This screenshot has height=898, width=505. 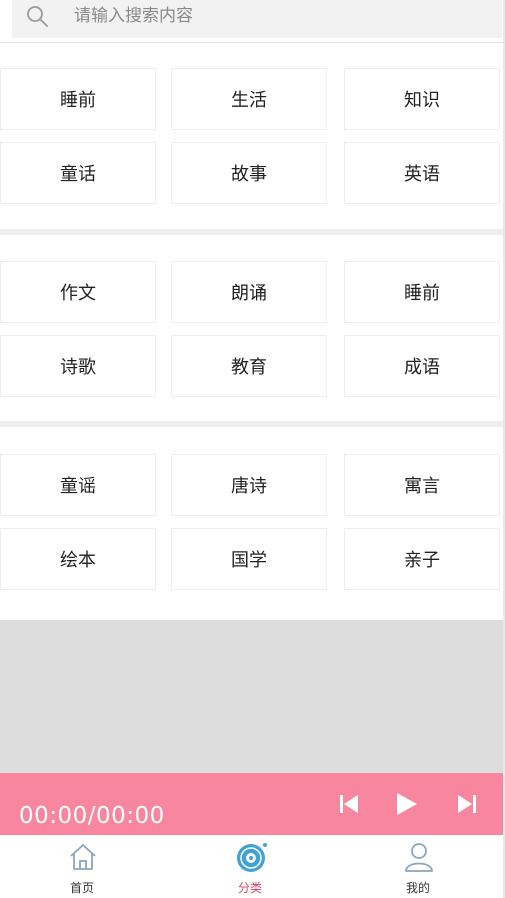 What do you see at coordinates (81, 888) in the screenshot?
I see `tab-home-label: 首页` at bounding box center [81, 888].